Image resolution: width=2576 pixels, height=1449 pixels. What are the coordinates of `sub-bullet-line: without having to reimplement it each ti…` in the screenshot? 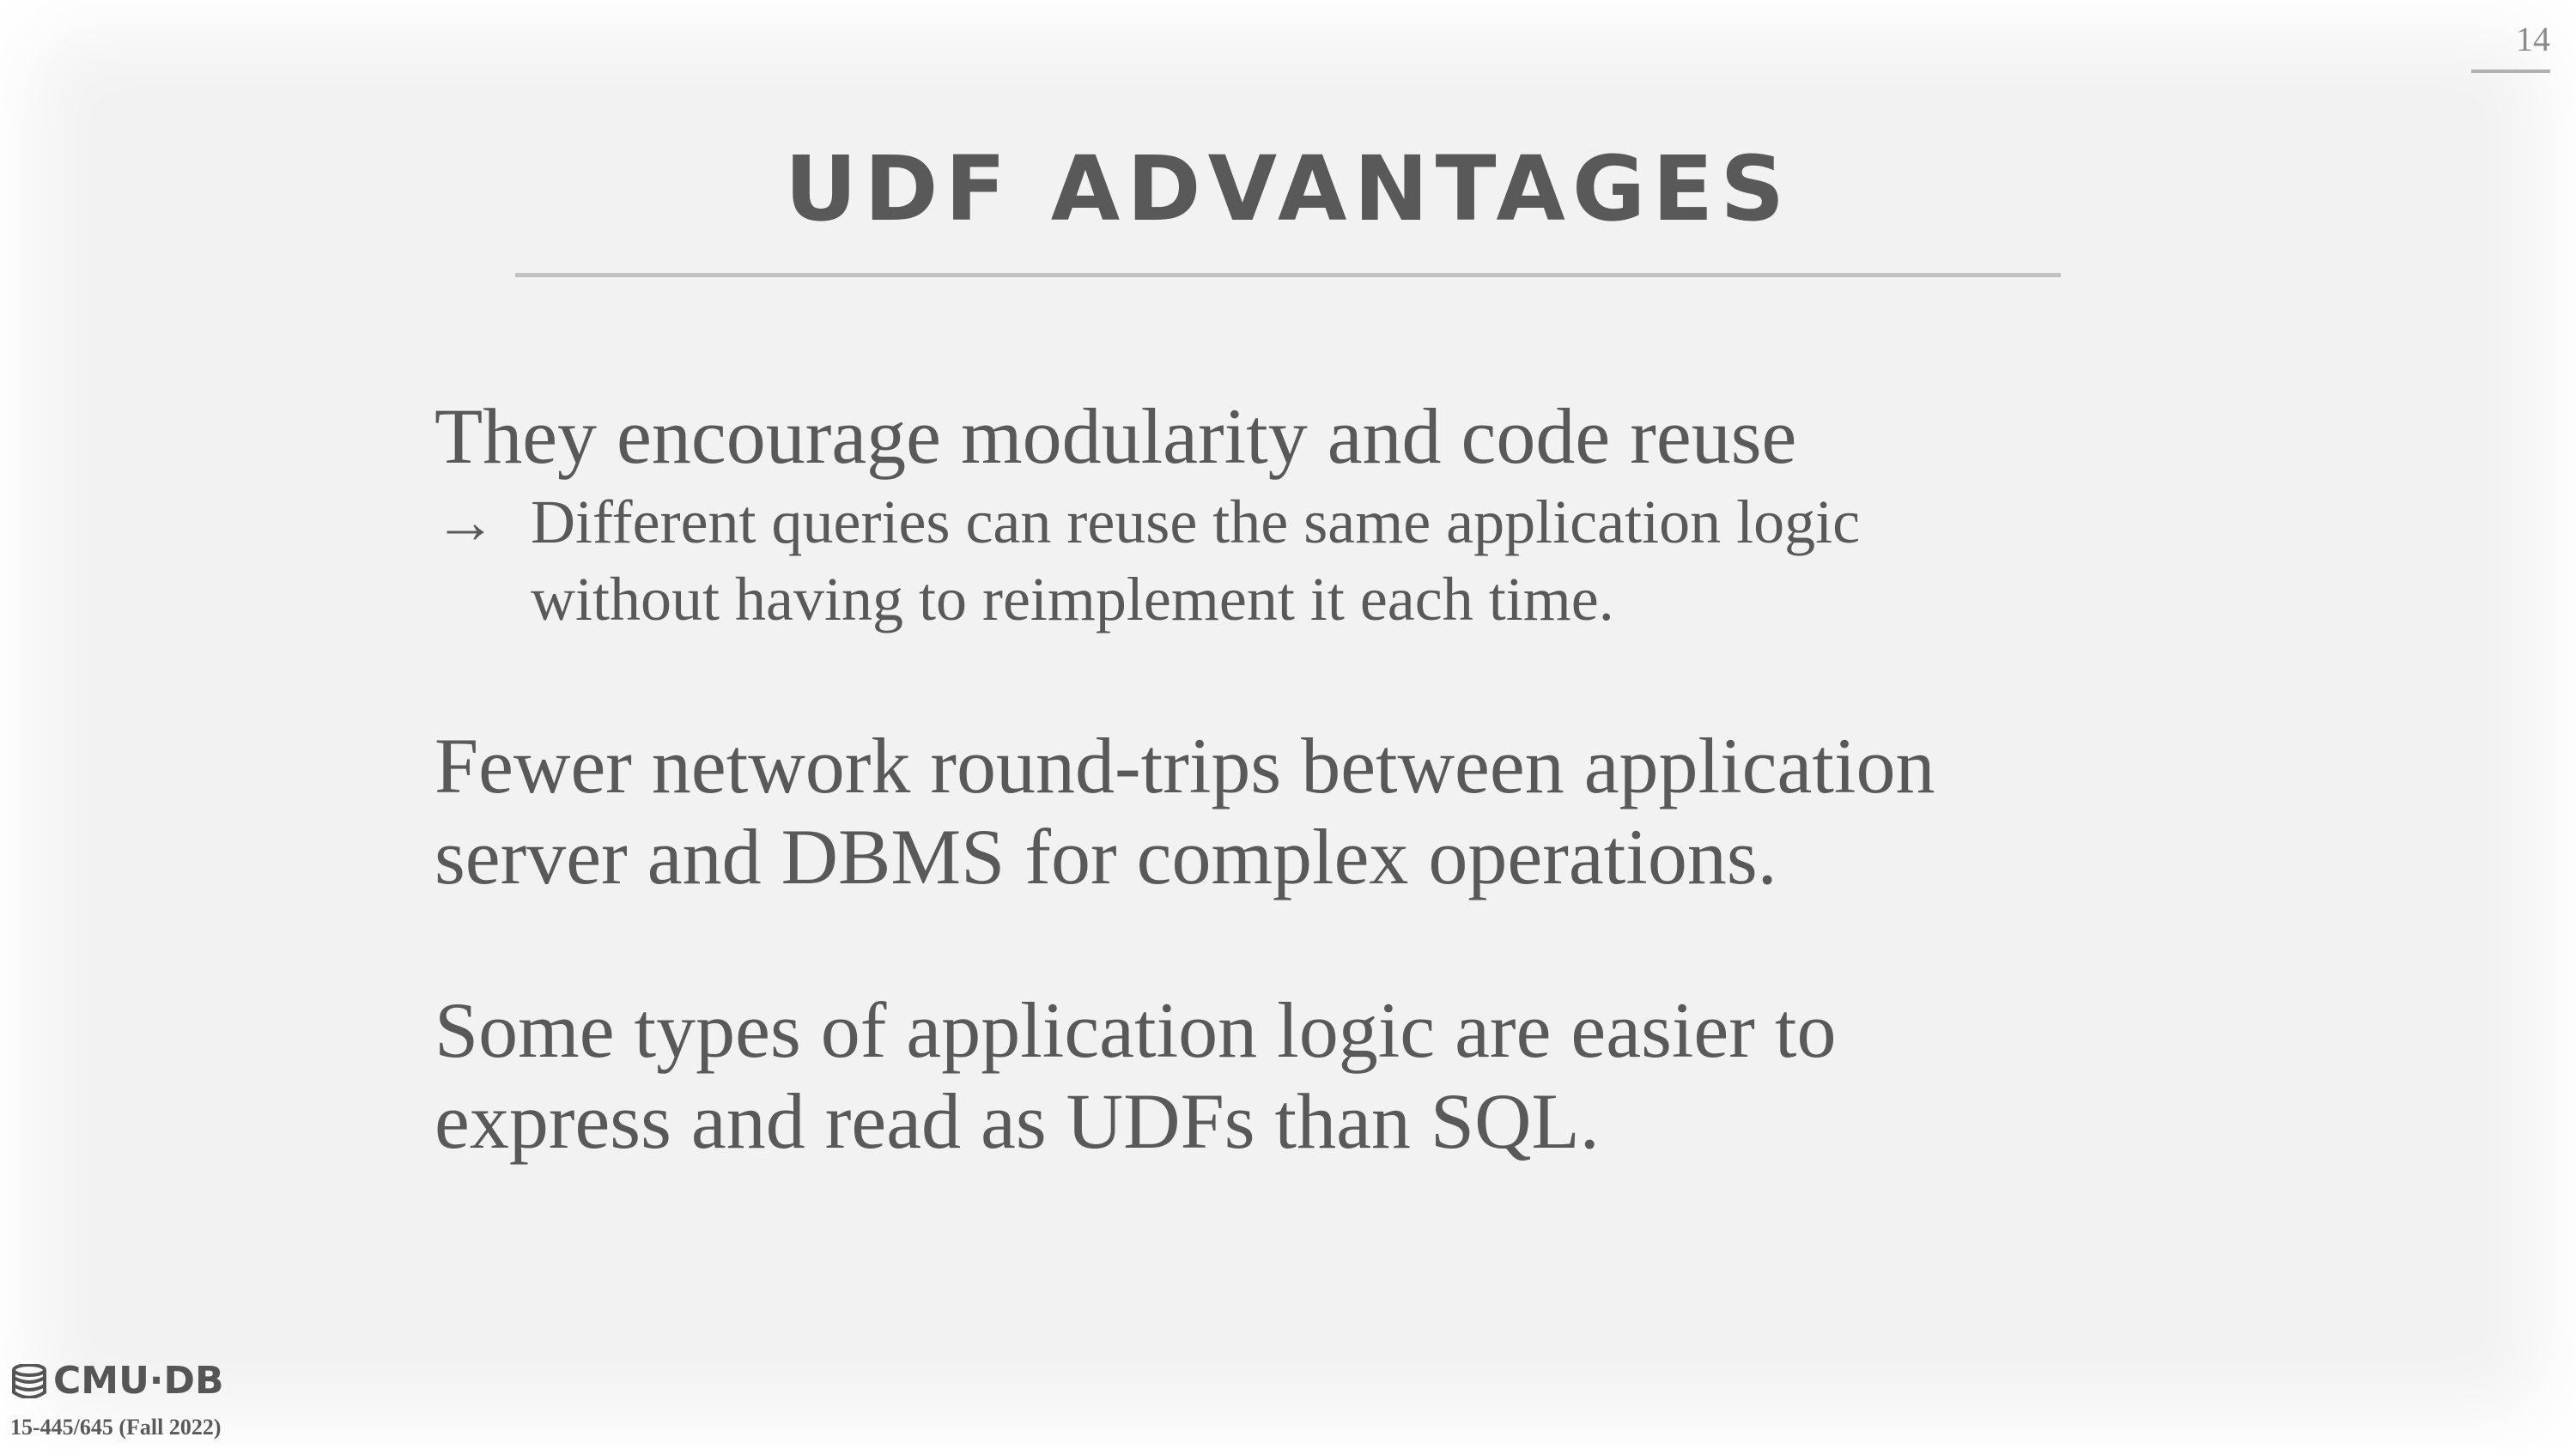 It's located at (1072, 599).